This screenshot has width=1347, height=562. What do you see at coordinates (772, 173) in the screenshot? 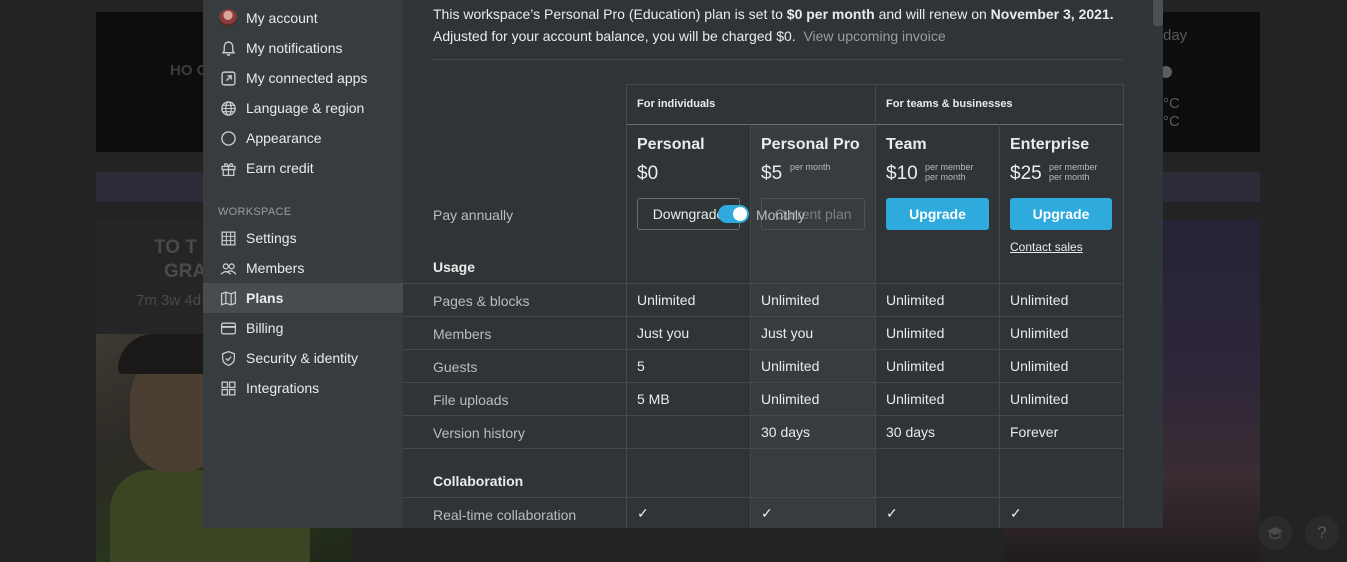
I see `plan-price-personal-pro: $5` at bounding box center [772, 173].